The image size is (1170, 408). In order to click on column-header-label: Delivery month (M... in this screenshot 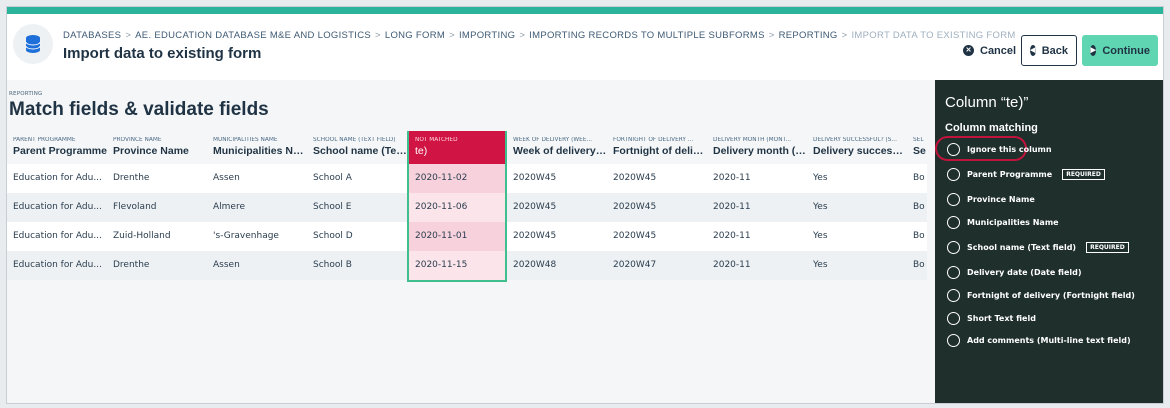, I will do `click(760, 151)`.